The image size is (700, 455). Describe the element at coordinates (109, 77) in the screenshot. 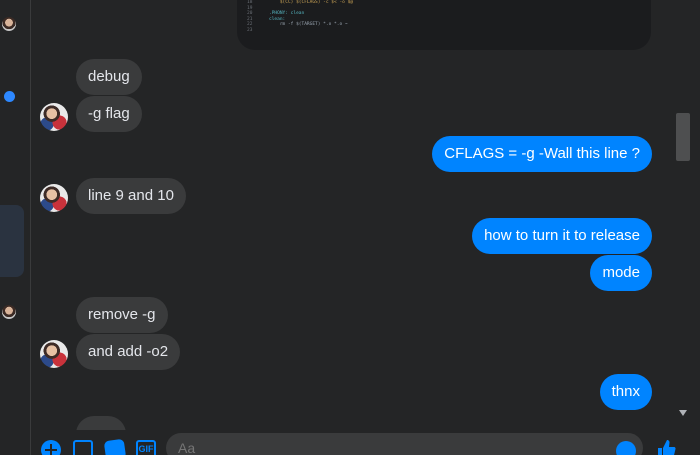

I see `incoming-message: debug` at that location.